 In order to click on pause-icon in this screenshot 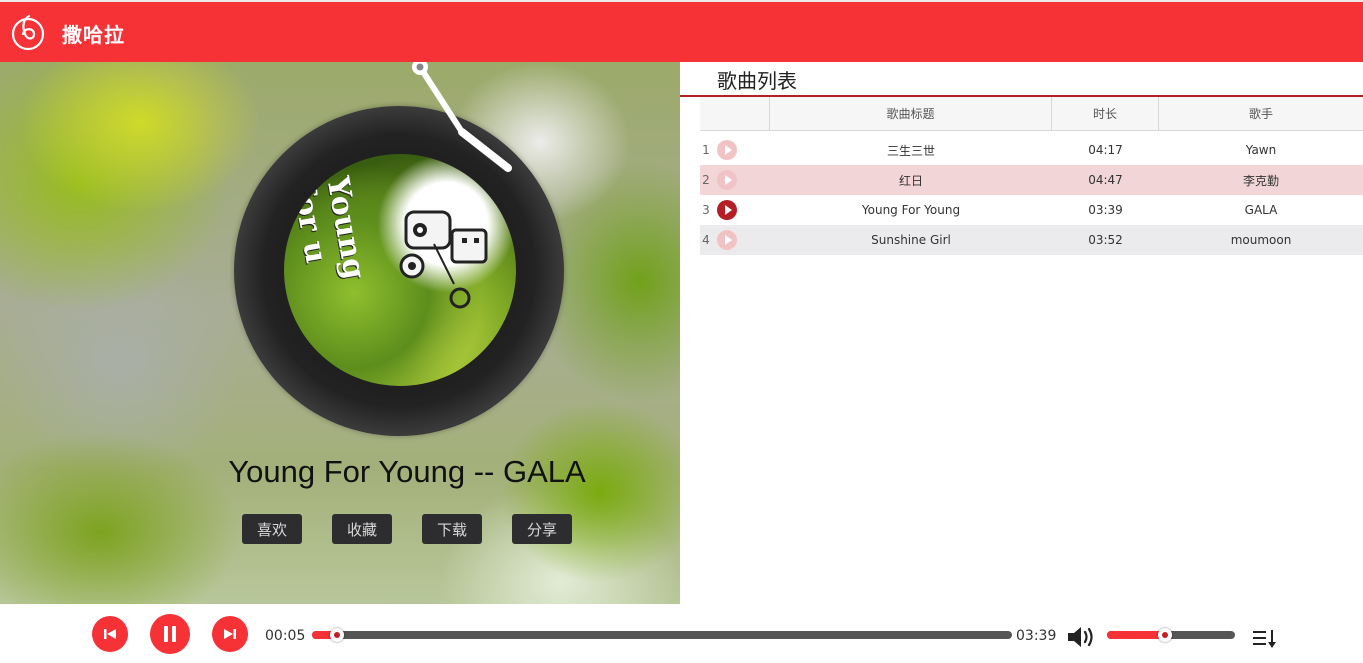, I will do `click(170, 634)`.